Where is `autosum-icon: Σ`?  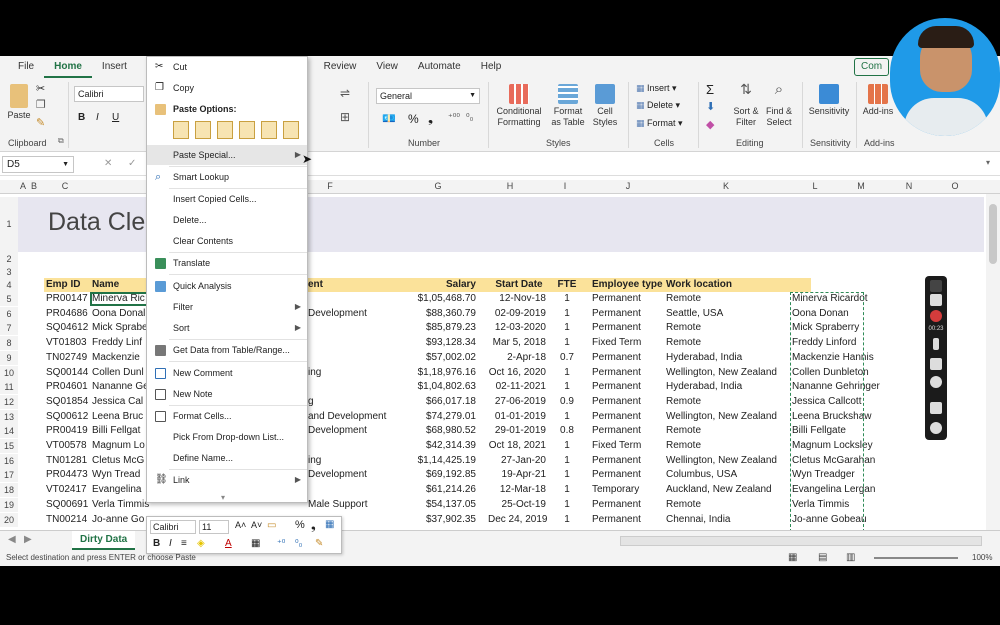
autosum-icon: Σ is located at coordinates (710, 89).